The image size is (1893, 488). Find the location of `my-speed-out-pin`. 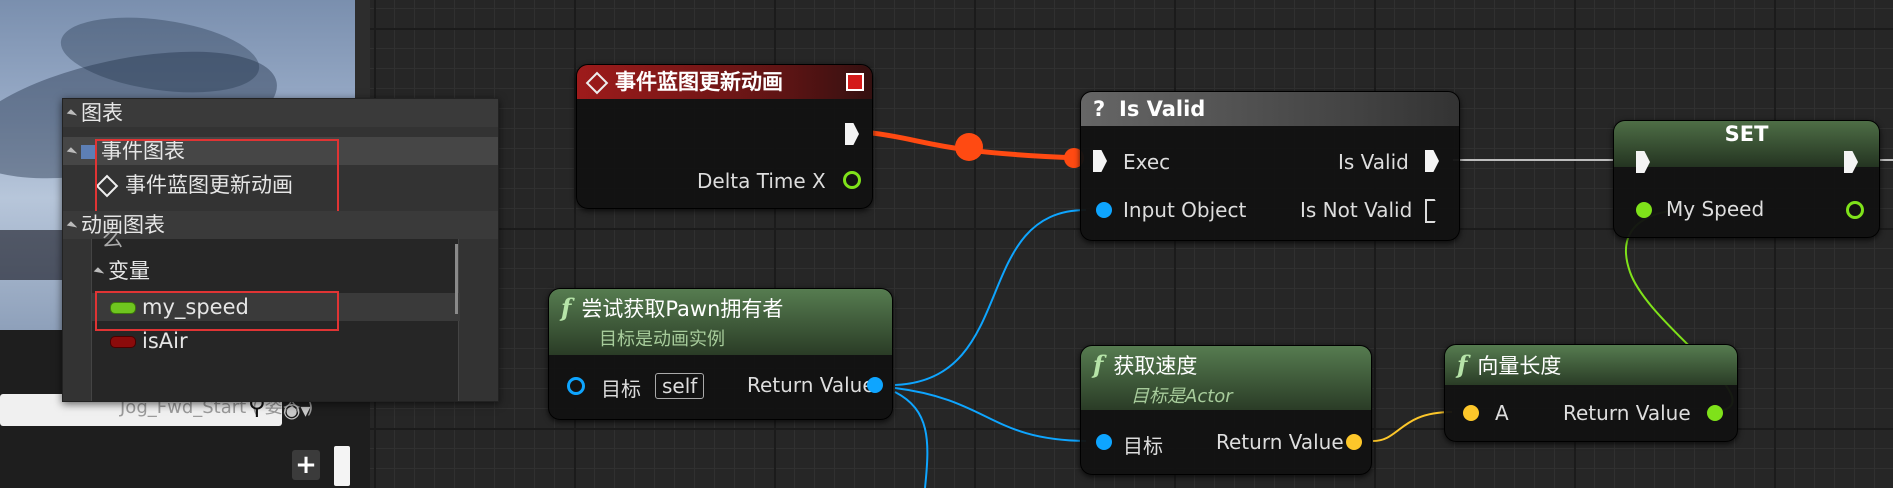

my-speed-out-pin is located at coordinates (1855, 210).